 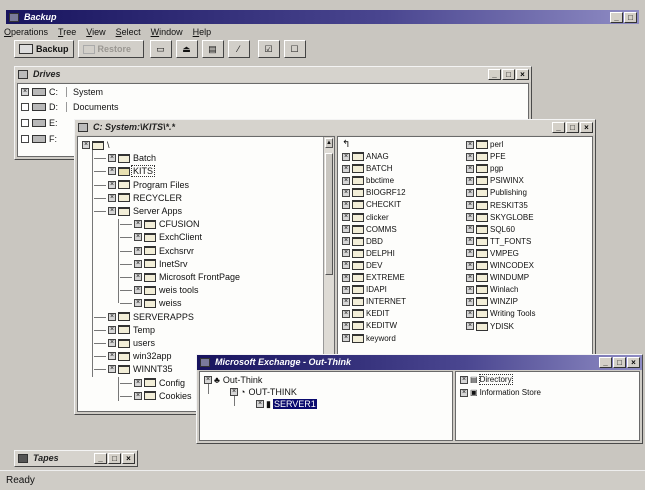 What do you see at coordinates (522, 74) in the screenshot?
I see `drives-close-button: ×` at bounding box center [522, 74].